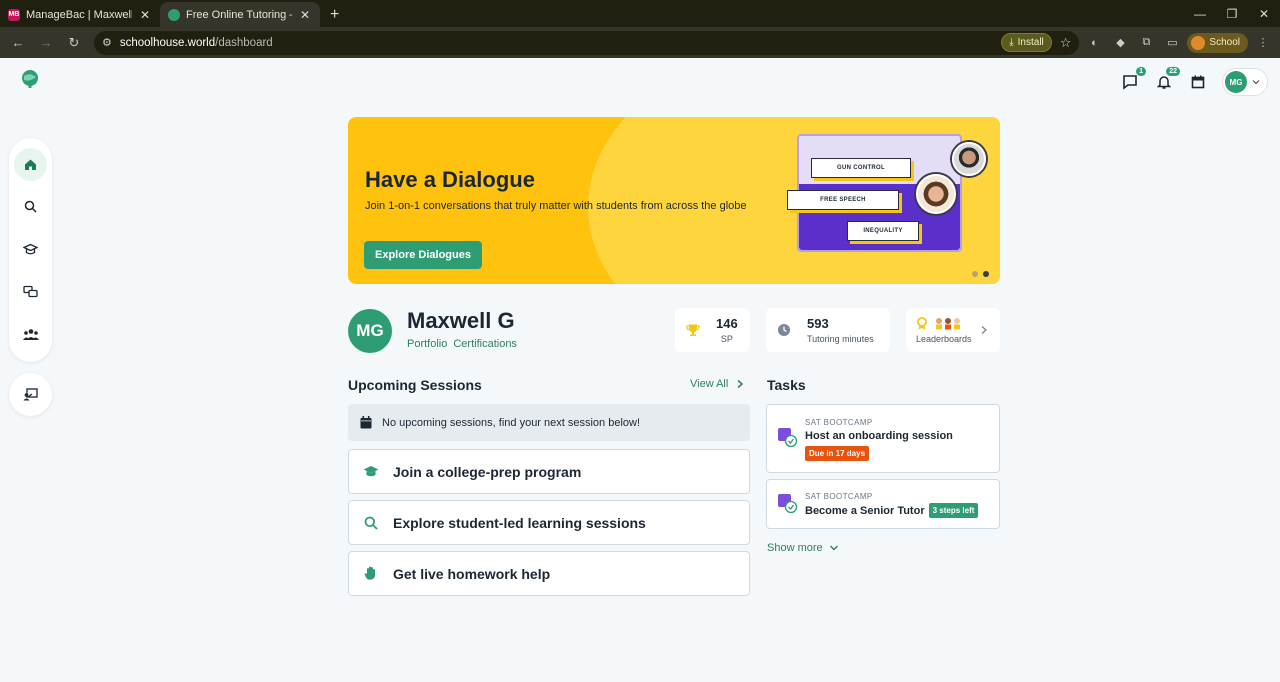 This screenshot has width=1280, height=682. I want to click on schoolhouse-logo-icon, so click(30, 79).